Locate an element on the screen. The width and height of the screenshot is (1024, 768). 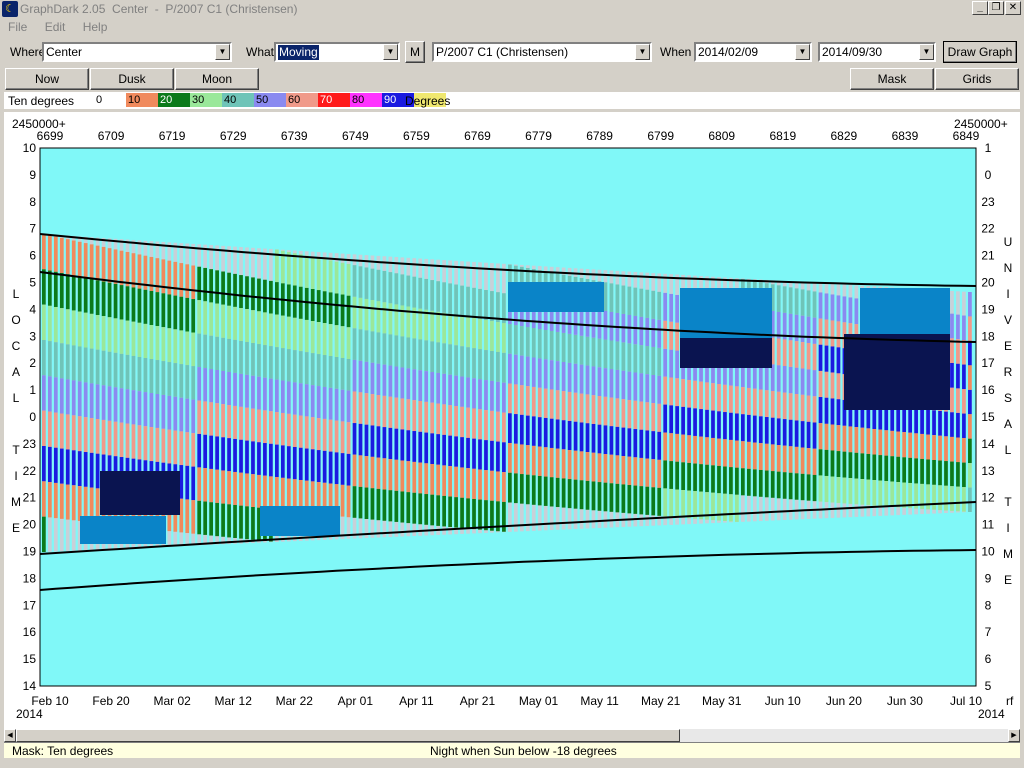
horizontal-scrollbar: ◀ ▶ is located at coordinates (512, 735).